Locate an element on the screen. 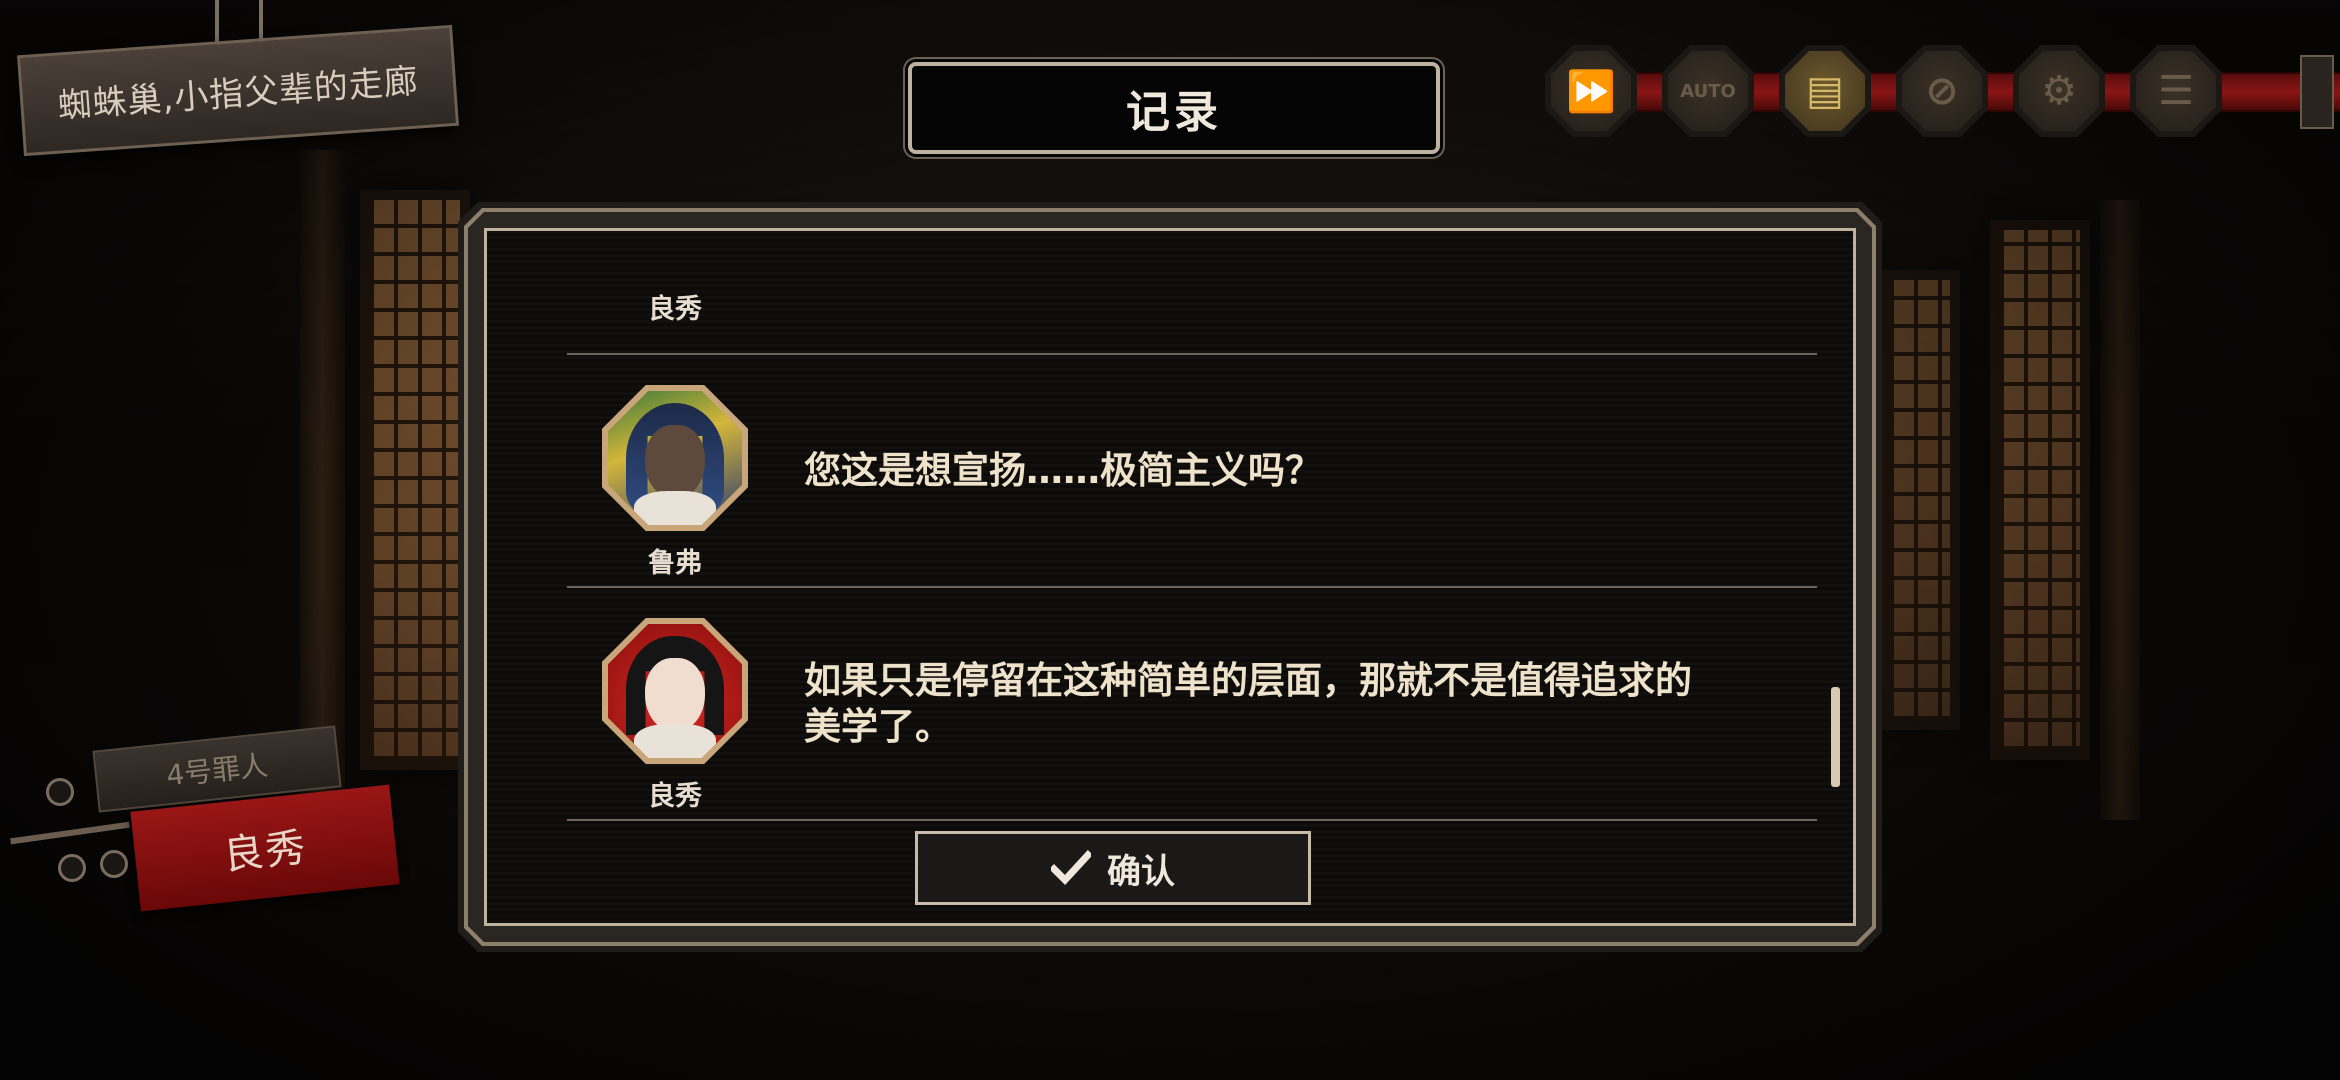 This screenshot has height=1080, width=2340. log-entry: 鲁弗 您这是想宣扬……极简主义吗？ is located at coordinates (1192, 471).